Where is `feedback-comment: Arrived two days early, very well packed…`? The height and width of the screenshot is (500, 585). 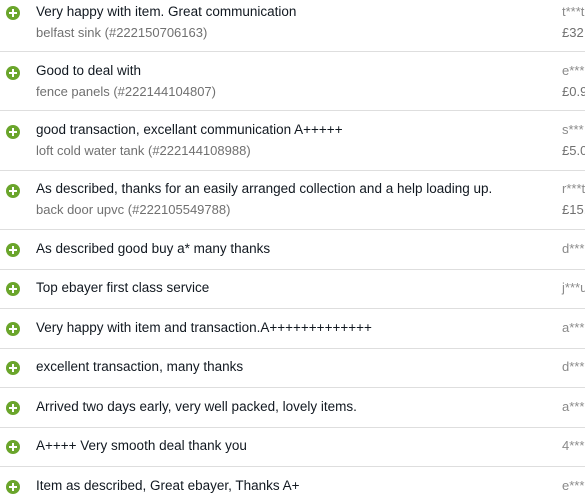 feedback-comment: Arrived two days early, very well packed… is located at coordinates (196, 406).